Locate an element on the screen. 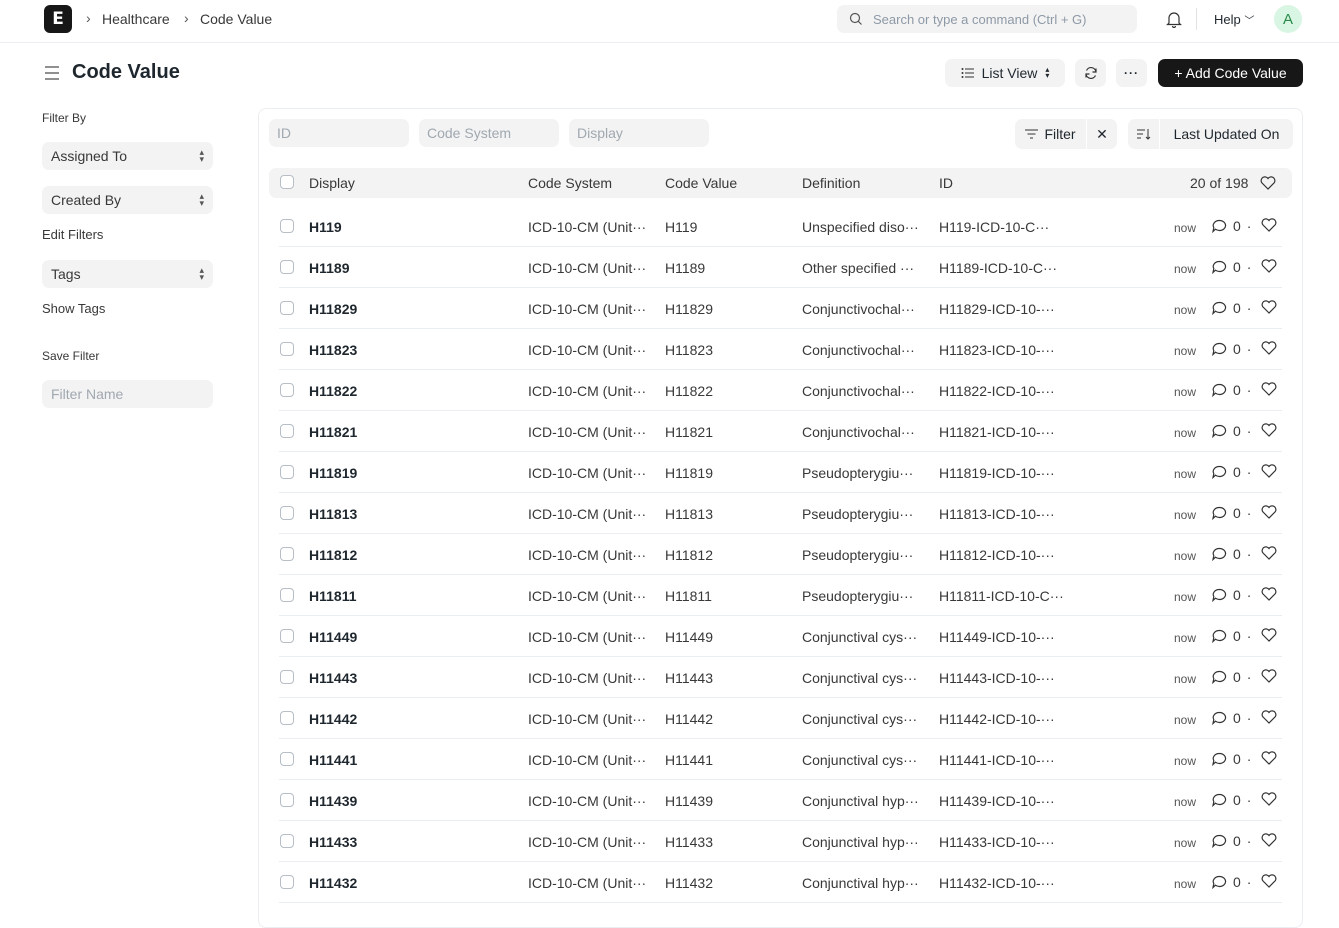  row-display: H11443 is located at coordinates (333, 678).